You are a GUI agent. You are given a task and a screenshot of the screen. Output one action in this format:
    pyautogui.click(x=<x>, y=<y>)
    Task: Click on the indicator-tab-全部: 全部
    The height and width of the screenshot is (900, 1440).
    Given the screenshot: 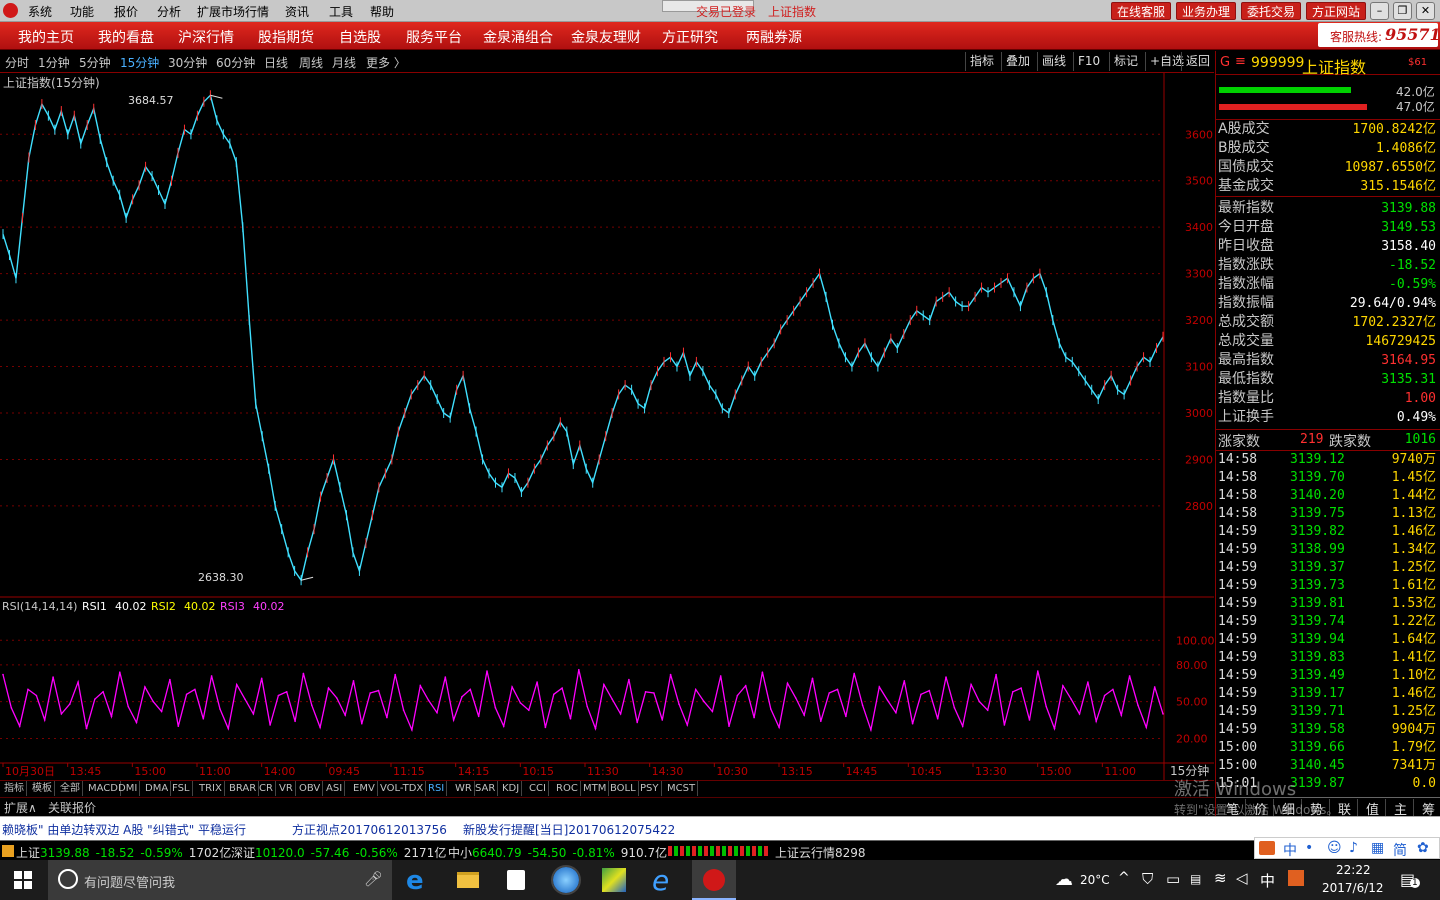 What is the action you would take?
    pyautogui.click(x=70, y=788)
    